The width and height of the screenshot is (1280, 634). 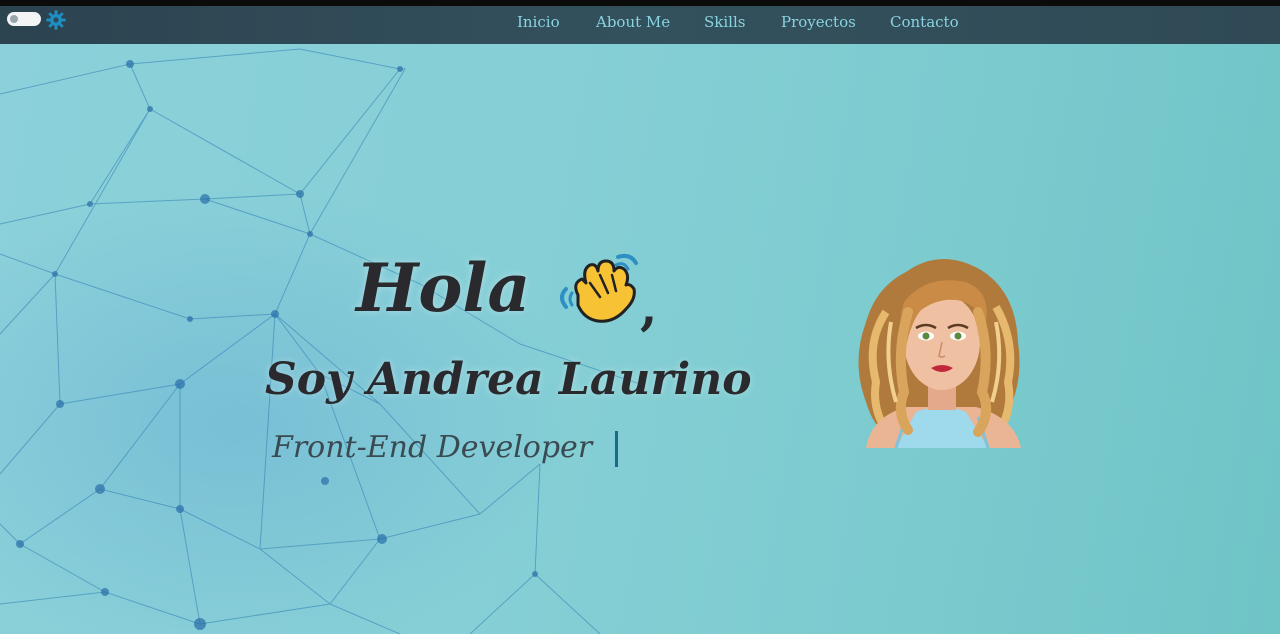 What do you see at coordinates (633, 22) in the screenshot?
I see `nav-link-about-me: About Me` at bounding box center [633, 22].